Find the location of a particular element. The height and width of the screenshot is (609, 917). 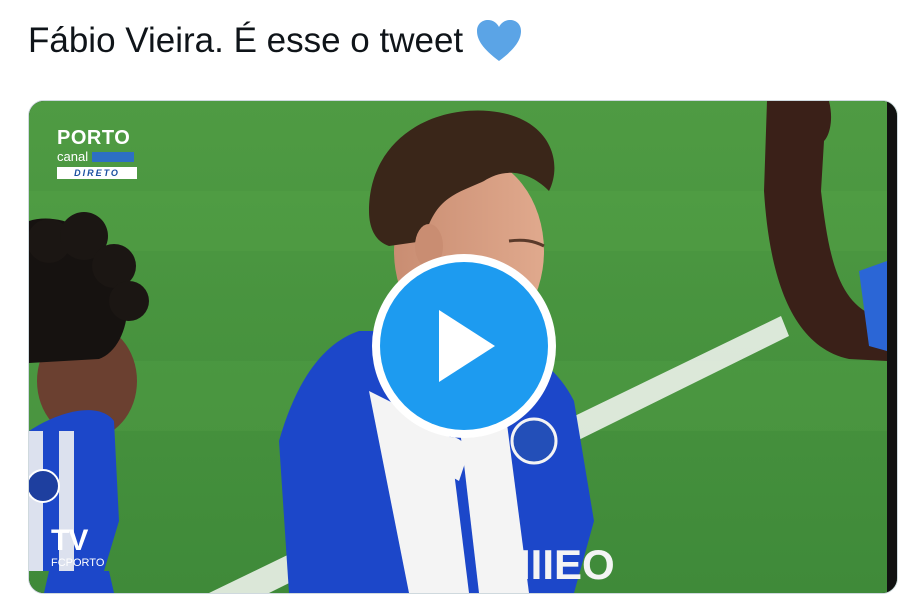

tv-mark: TV is located at coordinates (69, 540).